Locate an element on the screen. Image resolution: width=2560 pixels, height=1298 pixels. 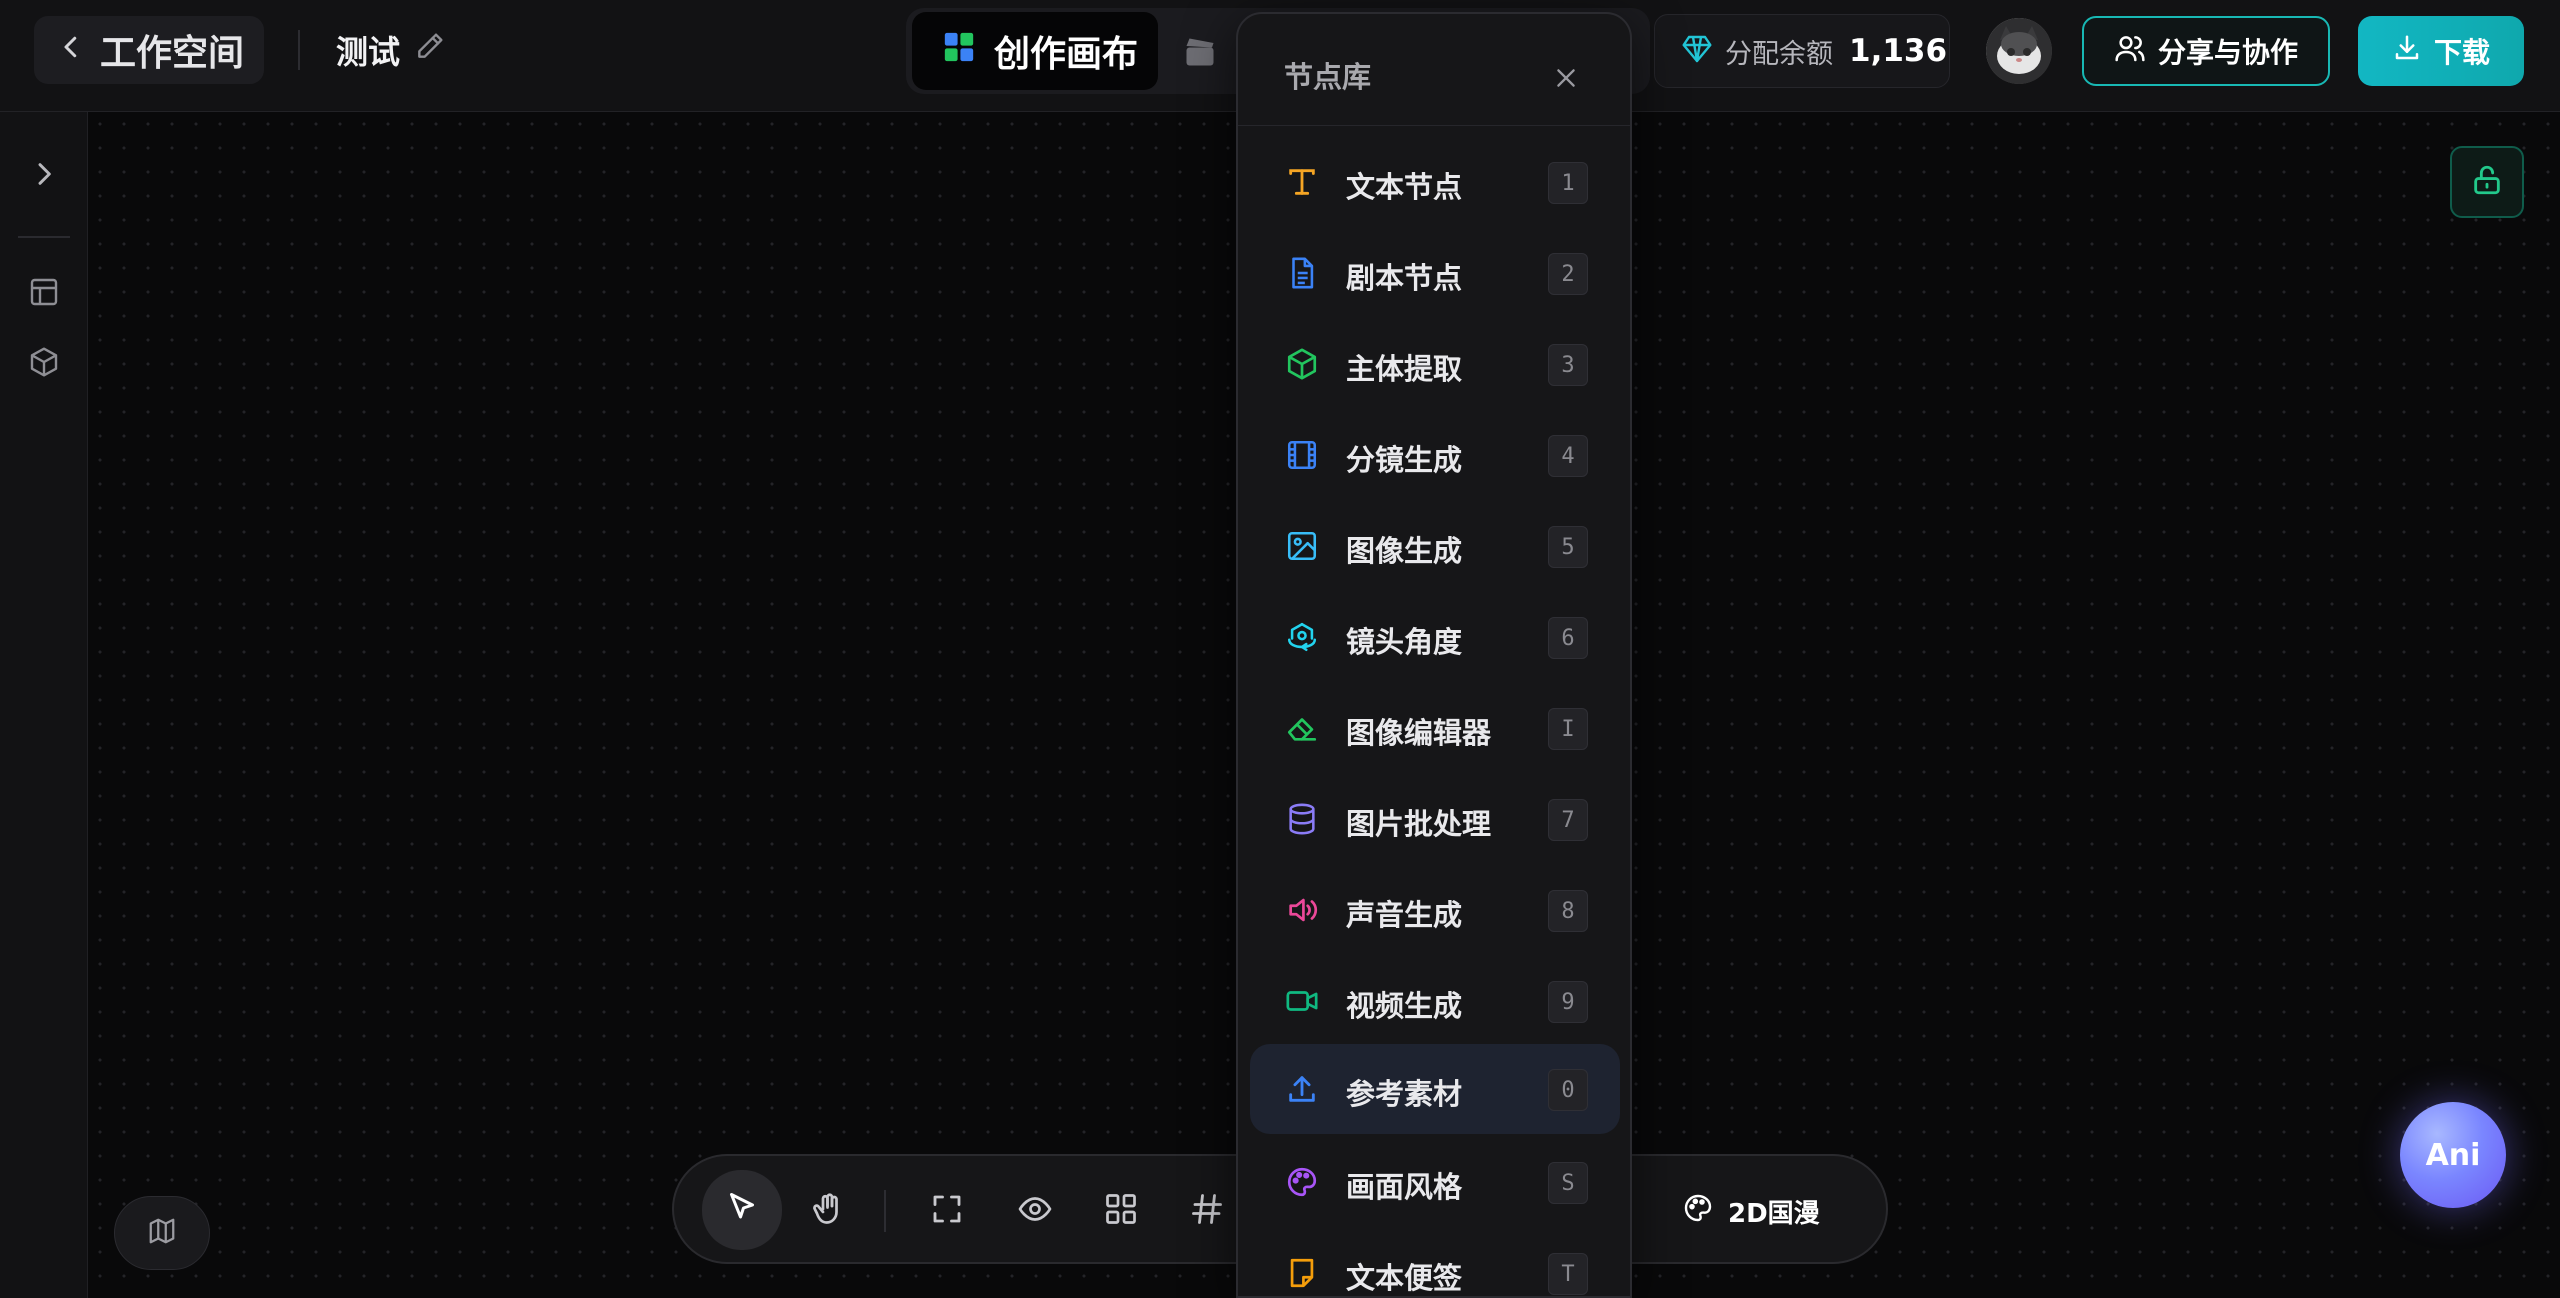
style-selector-label: 2D国漫 is located at coordinates (1774, 1213).